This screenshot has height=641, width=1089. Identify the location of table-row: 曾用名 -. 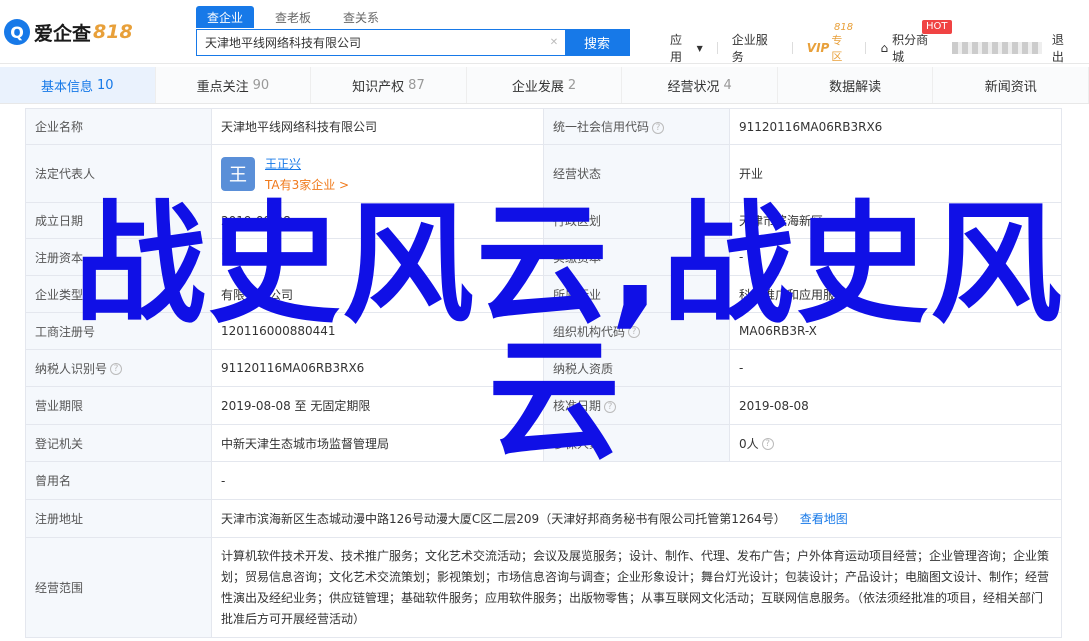
(543, 480).